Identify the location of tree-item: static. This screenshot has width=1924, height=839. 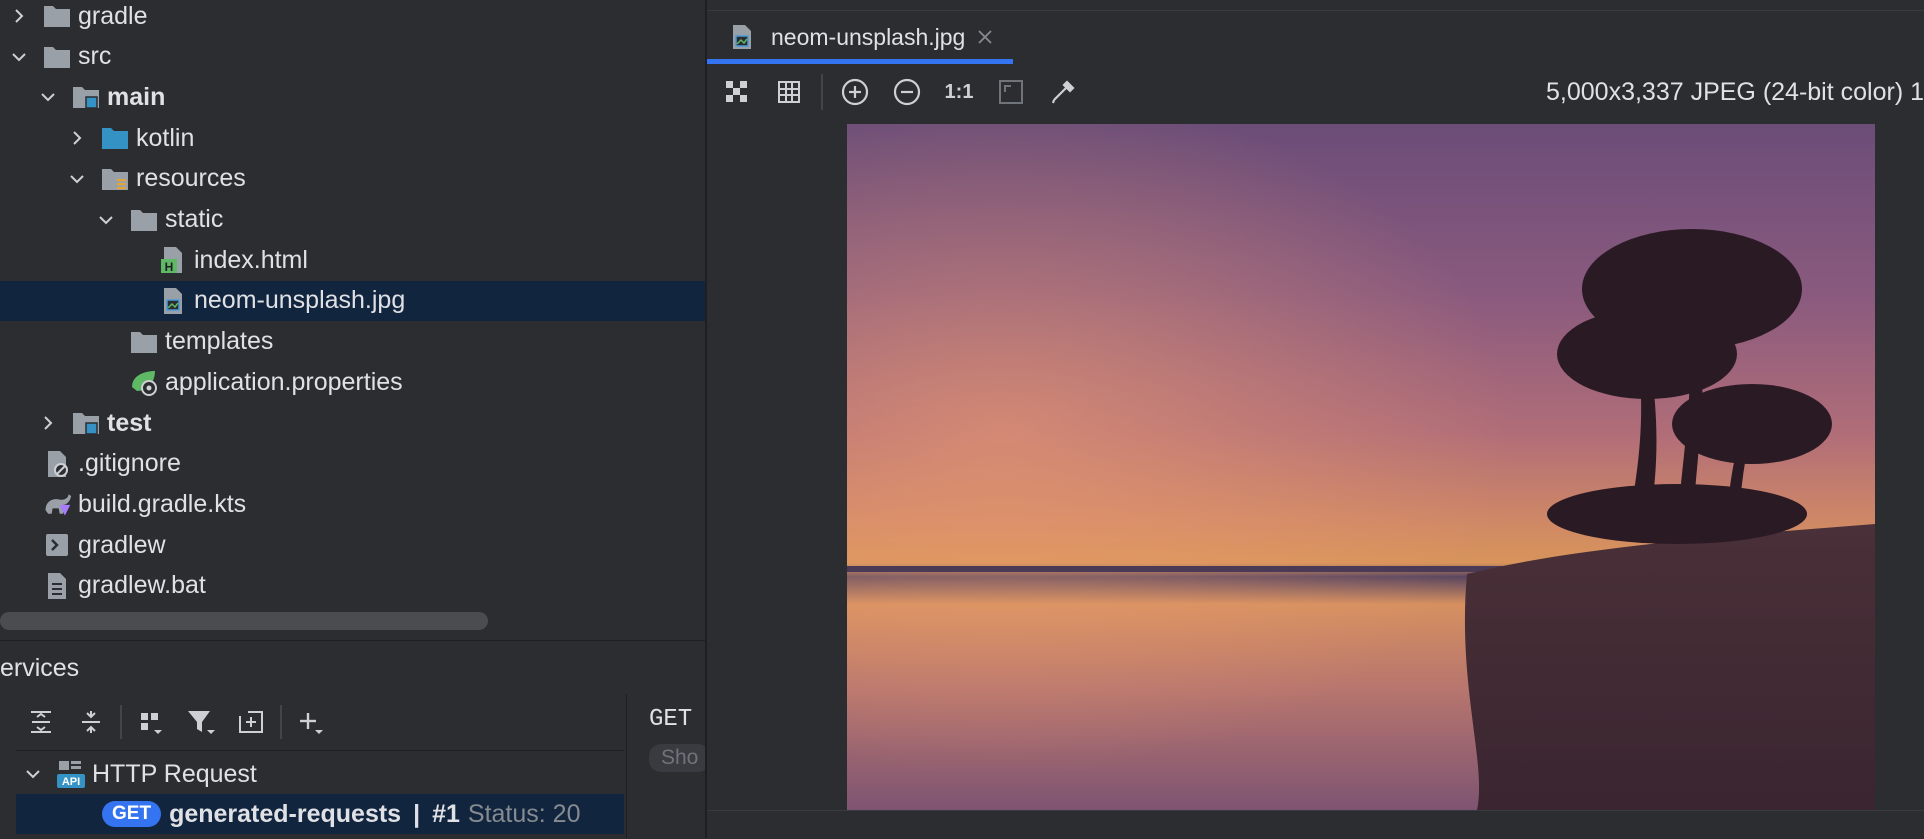
(352, 220).